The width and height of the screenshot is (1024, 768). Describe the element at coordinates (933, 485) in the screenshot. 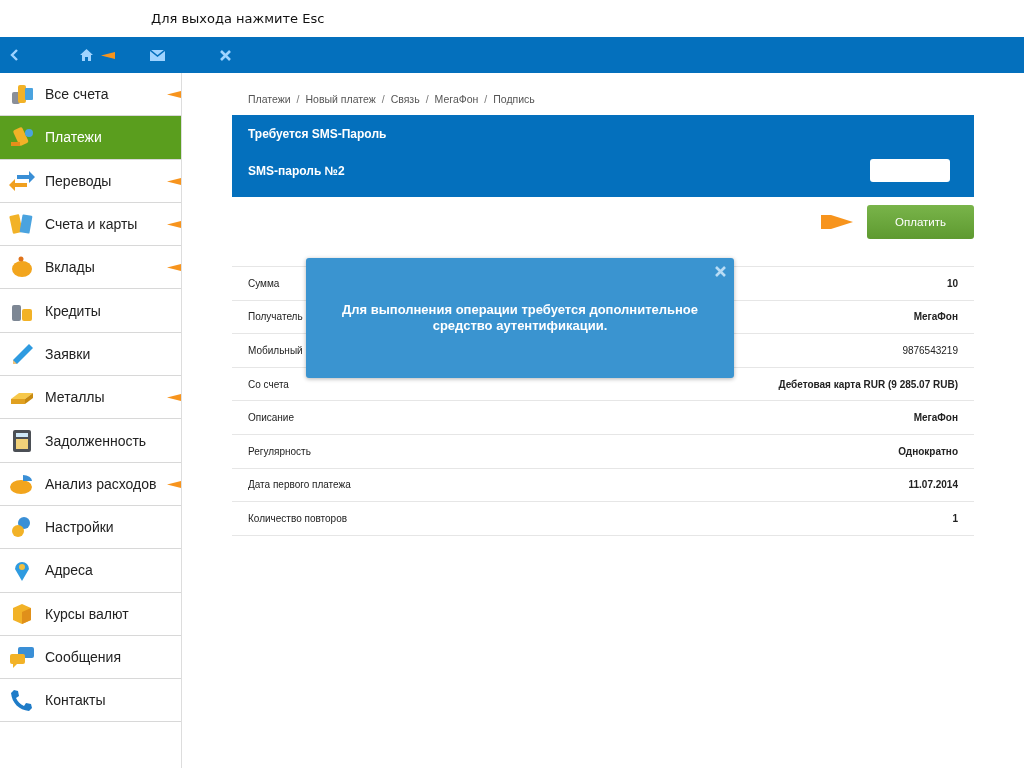

I see `detail-value: 11.07.2014` at that location.